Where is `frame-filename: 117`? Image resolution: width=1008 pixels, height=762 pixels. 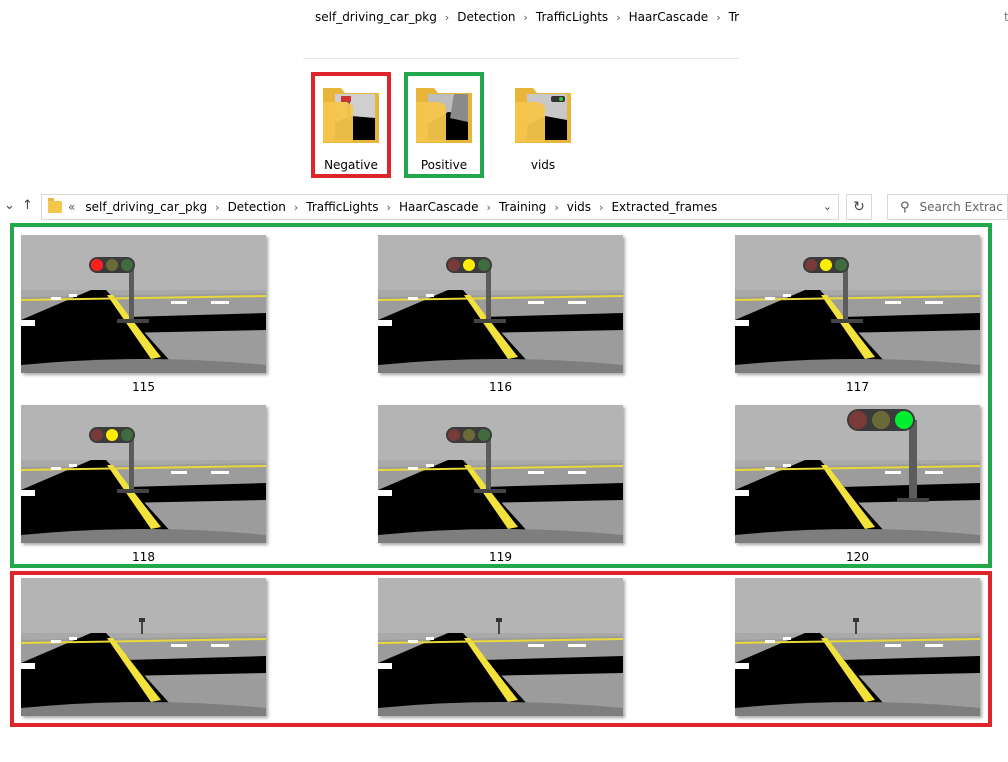 frame-filename: 117 is located at coordinates (857, 387).